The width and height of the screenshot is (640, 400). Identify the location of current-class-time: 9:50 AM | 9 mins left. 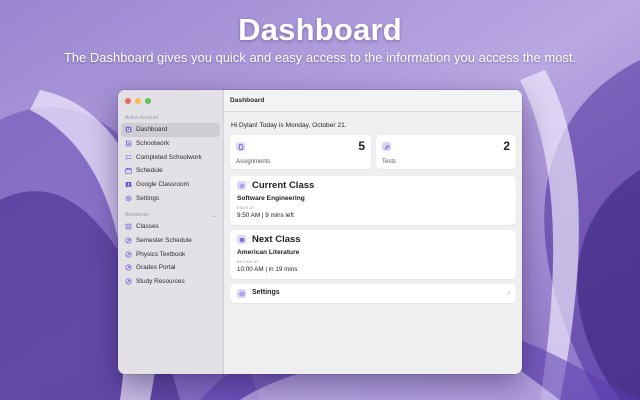
(265, 215).